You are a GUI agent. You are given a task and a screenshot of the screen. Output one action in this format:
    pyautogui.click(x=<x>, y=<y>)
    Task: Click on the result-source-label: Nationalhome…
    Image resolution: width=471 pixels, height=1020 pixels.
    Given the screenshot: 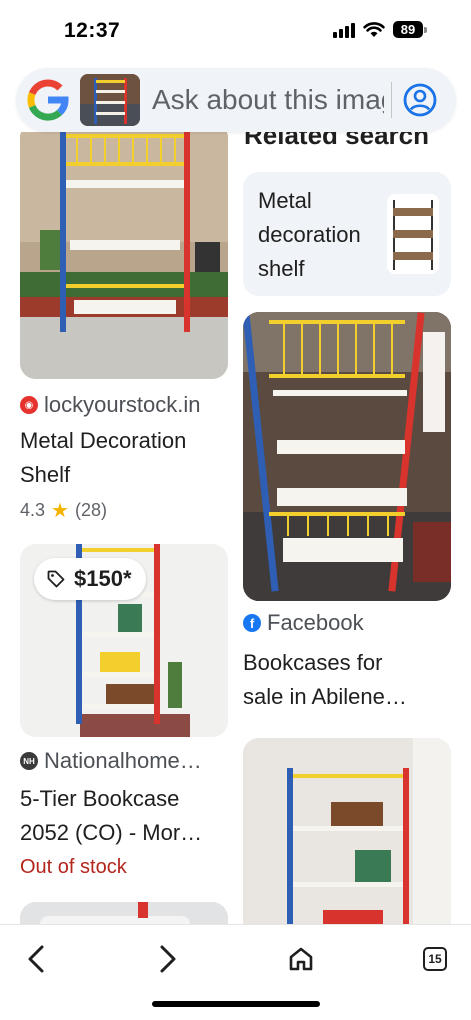 What is the action you would take?
    pyautogui.click(x=123, y=760)
    